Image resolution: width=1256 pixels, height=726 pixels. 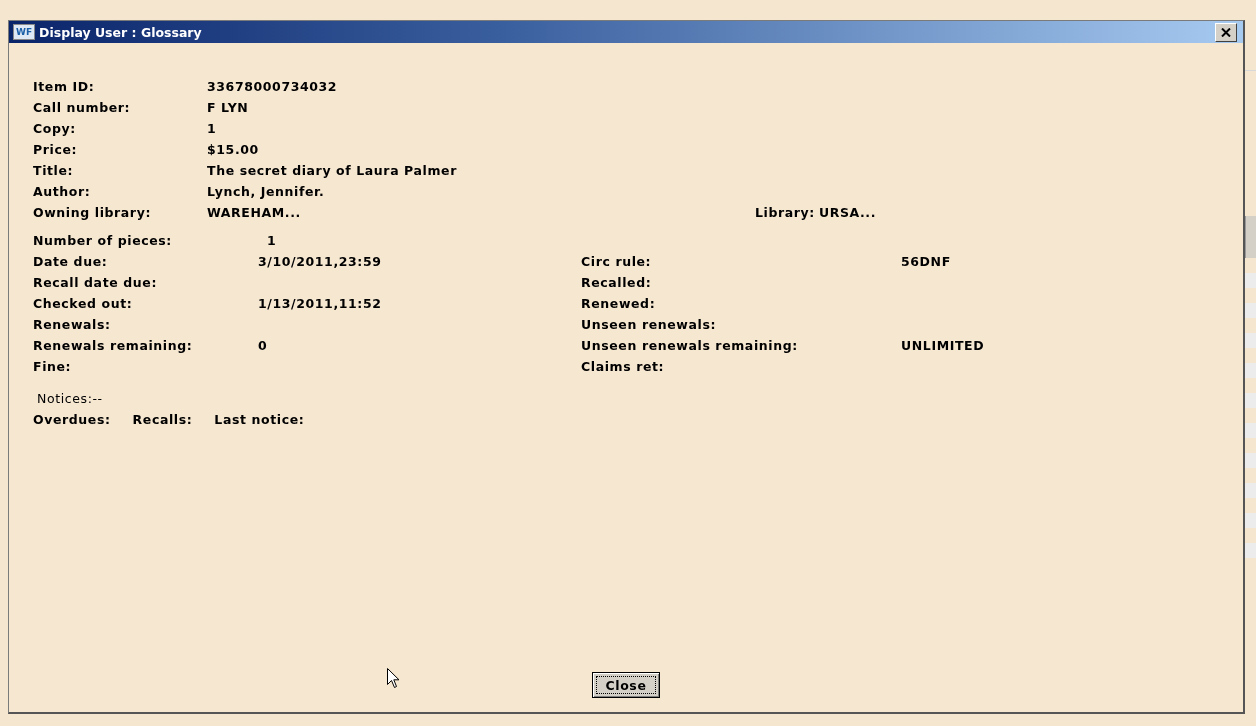 What do you see at coordinates (162, 419) in the screenshot?
I see `field-label: Recalls:` at bounding box center [162, 419].